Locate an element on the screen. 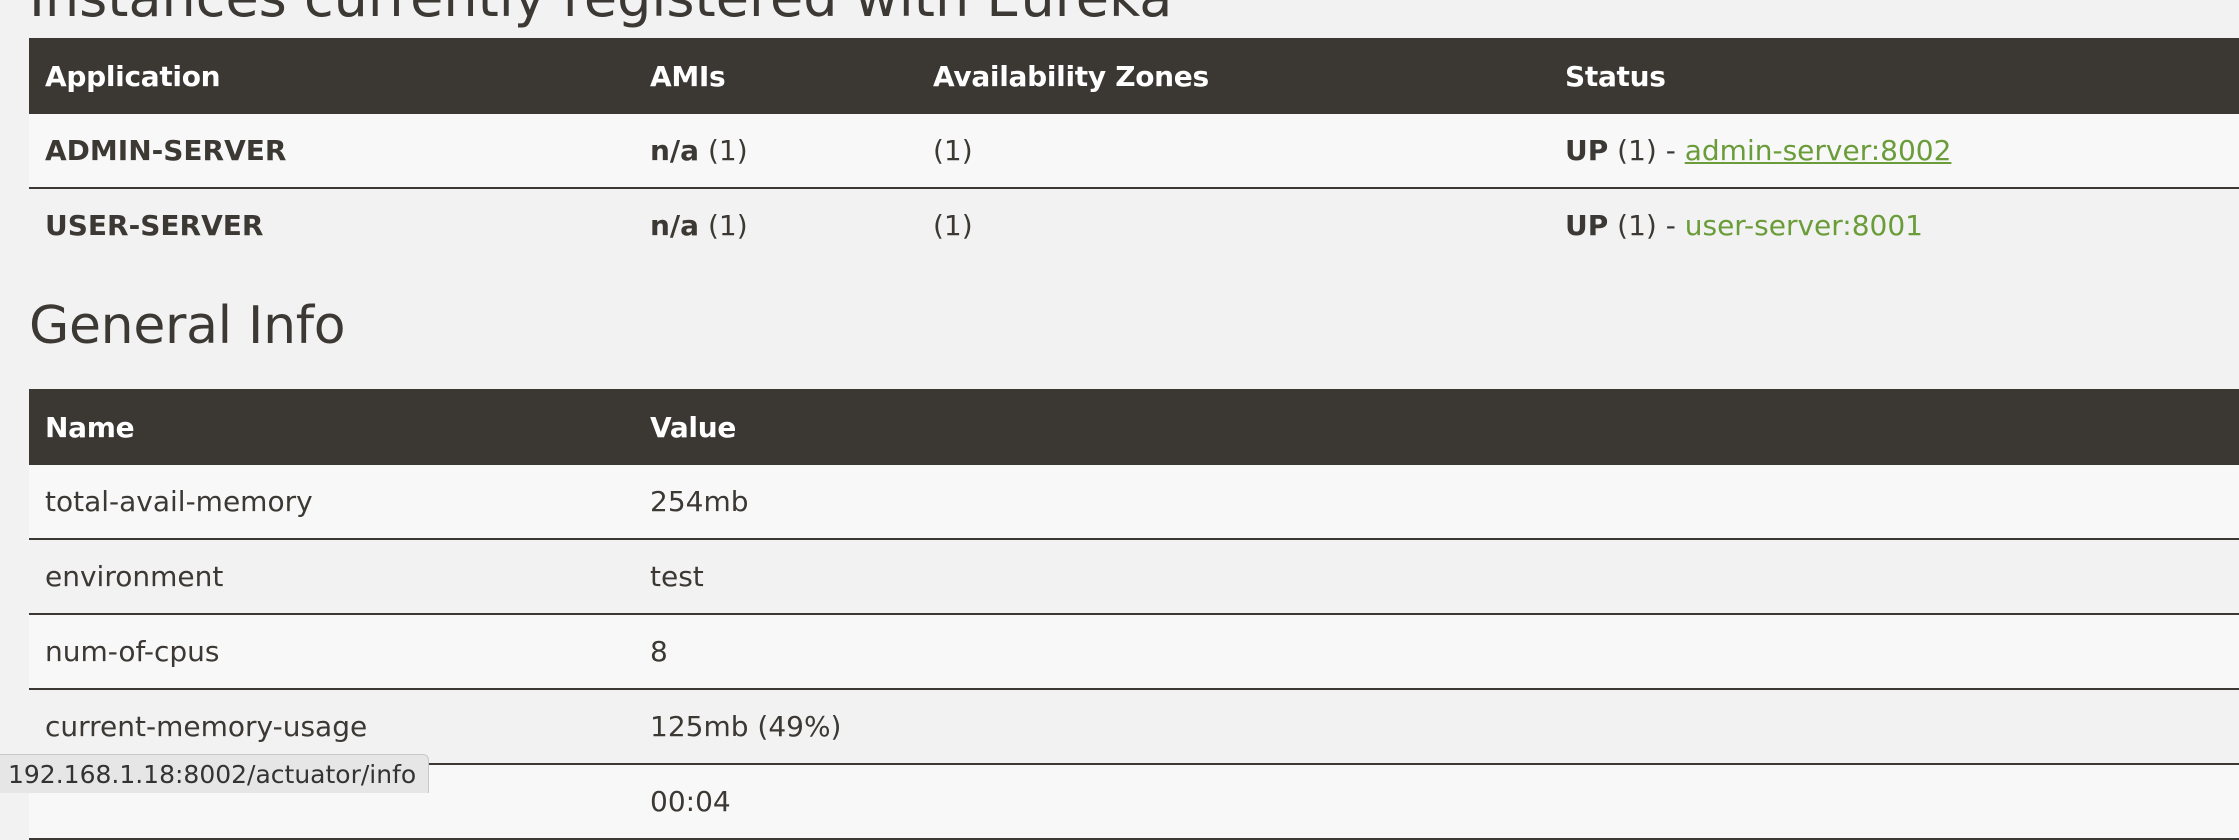 This screenshot has height=840, width=2239. info-value: 00:04 is located at coordinates (1436, 802).